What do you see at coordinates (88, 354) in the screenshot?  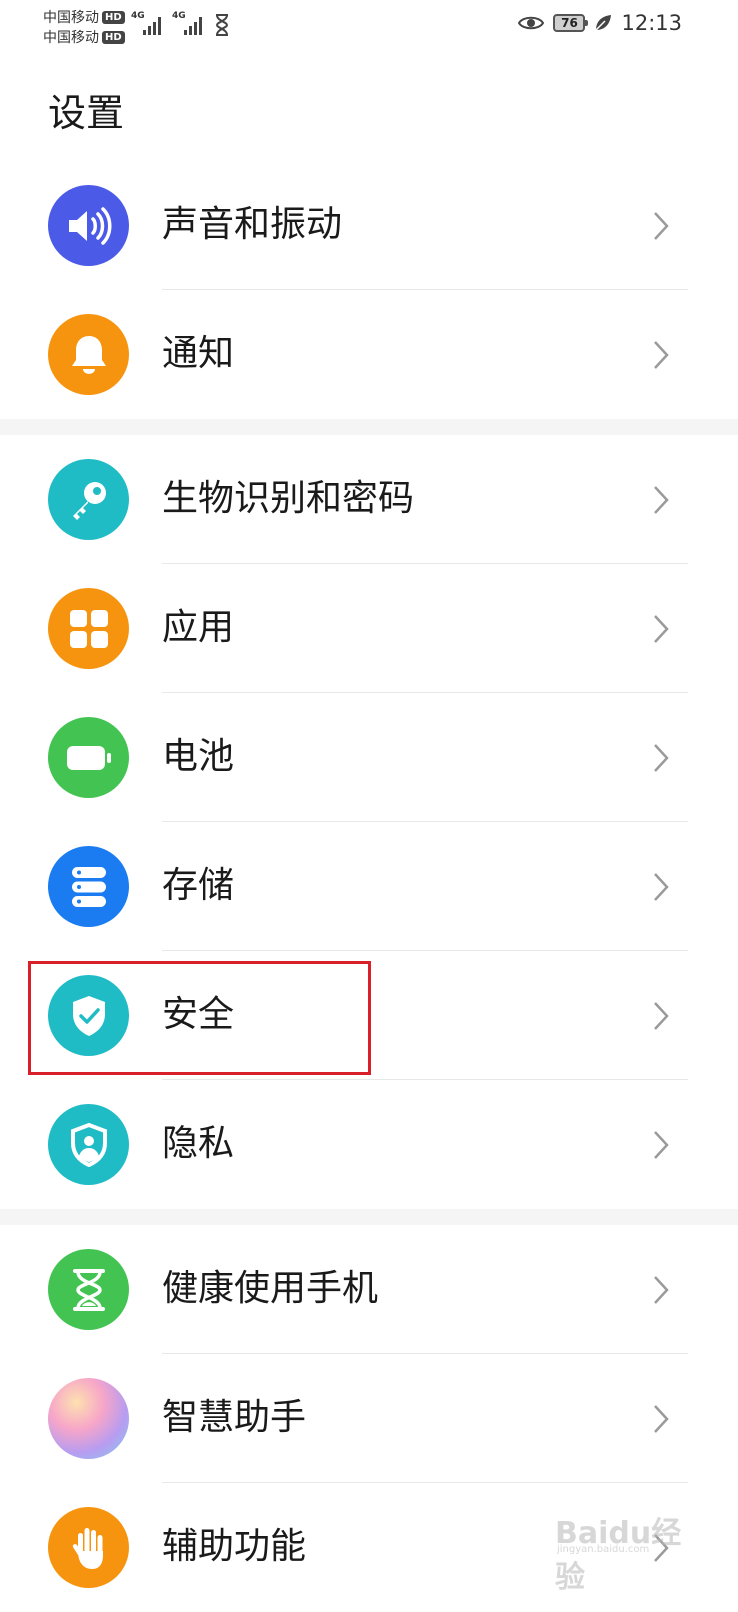 I see `bell-icon` at bounding box center [88, 354].